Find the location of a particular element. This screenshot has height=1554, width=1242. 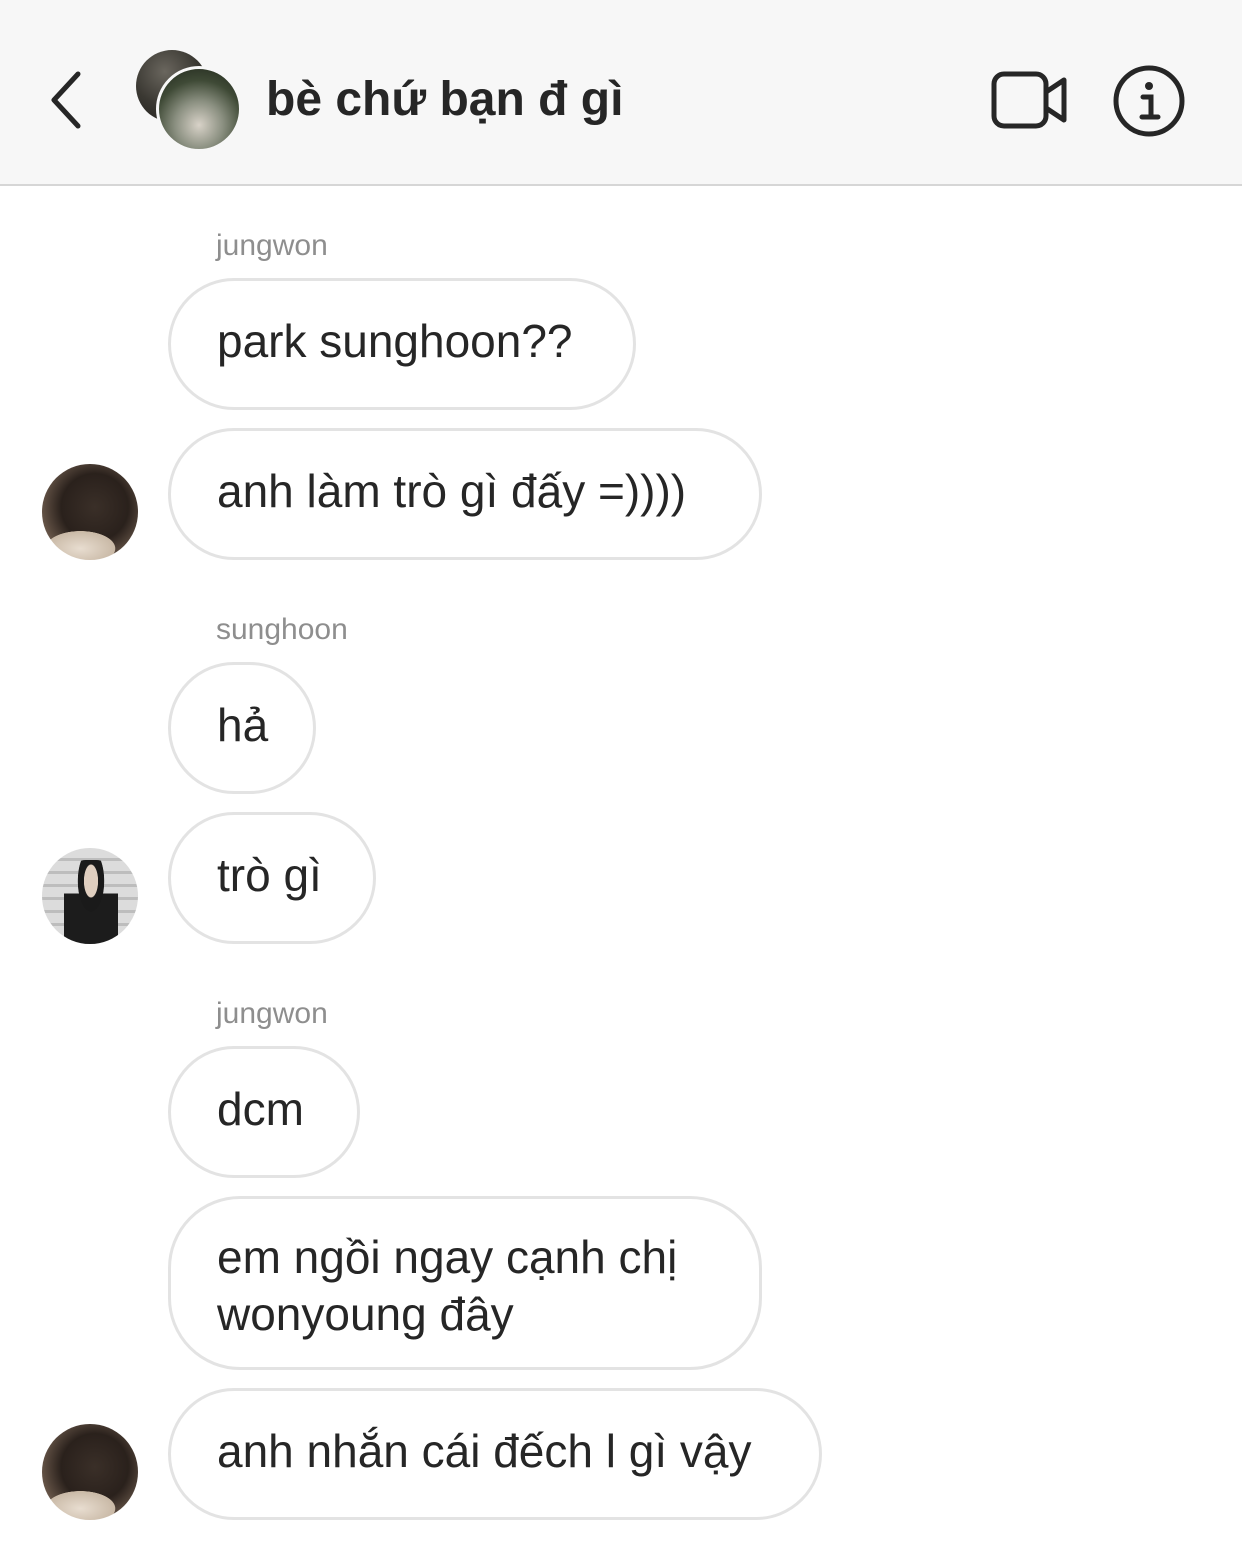

group-avatar is located at coordinates (189, 101).